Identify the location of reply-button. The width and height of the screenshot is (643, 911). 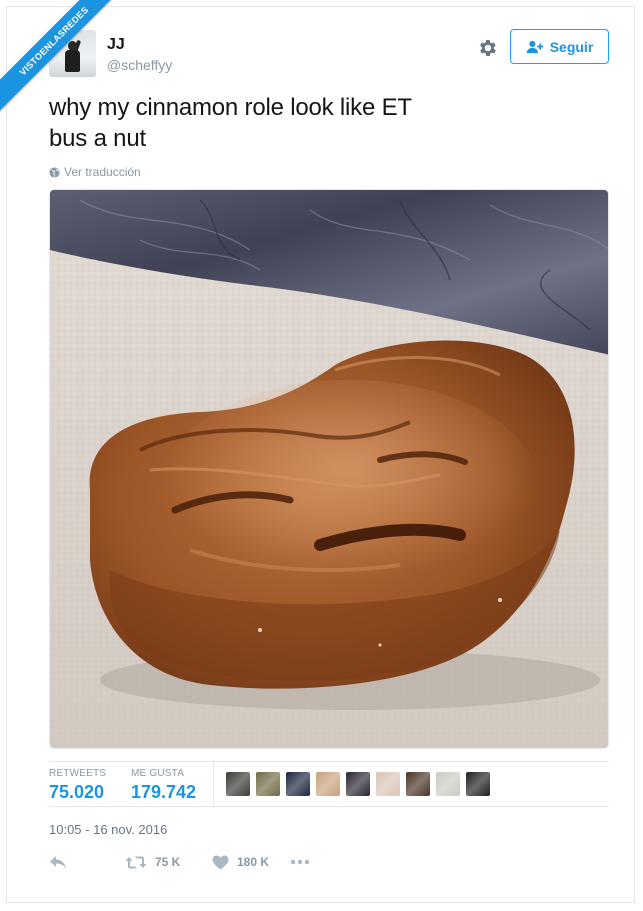
(87, 862).